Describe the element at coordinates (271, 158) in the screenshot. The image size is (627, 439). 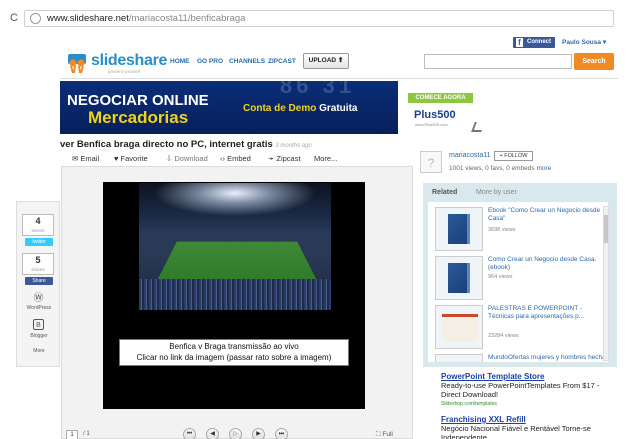
I see `zipcast-icon: ➛` at that location.